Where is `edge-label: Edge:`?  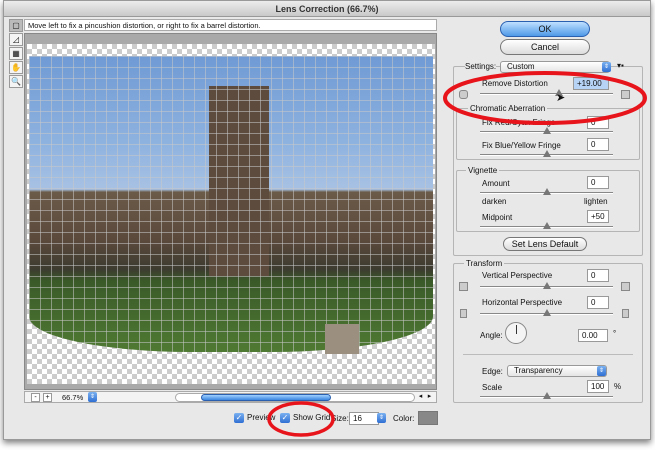 edge-label: Edge: is located at coordinates (492, 371).